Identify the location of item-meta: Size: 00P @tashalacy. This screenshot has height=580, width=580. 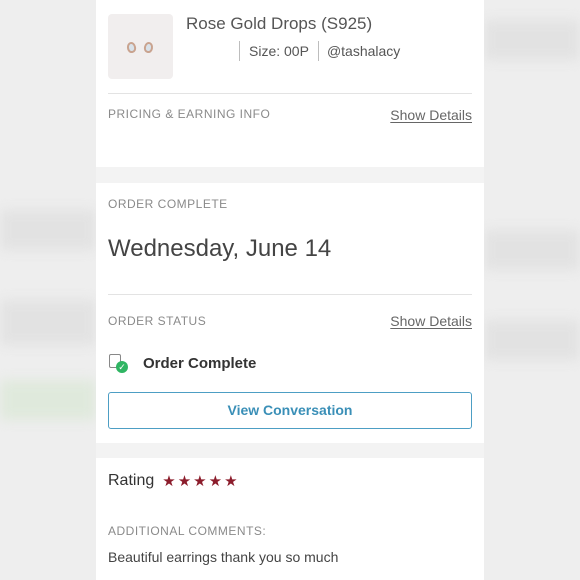
(319, 51).